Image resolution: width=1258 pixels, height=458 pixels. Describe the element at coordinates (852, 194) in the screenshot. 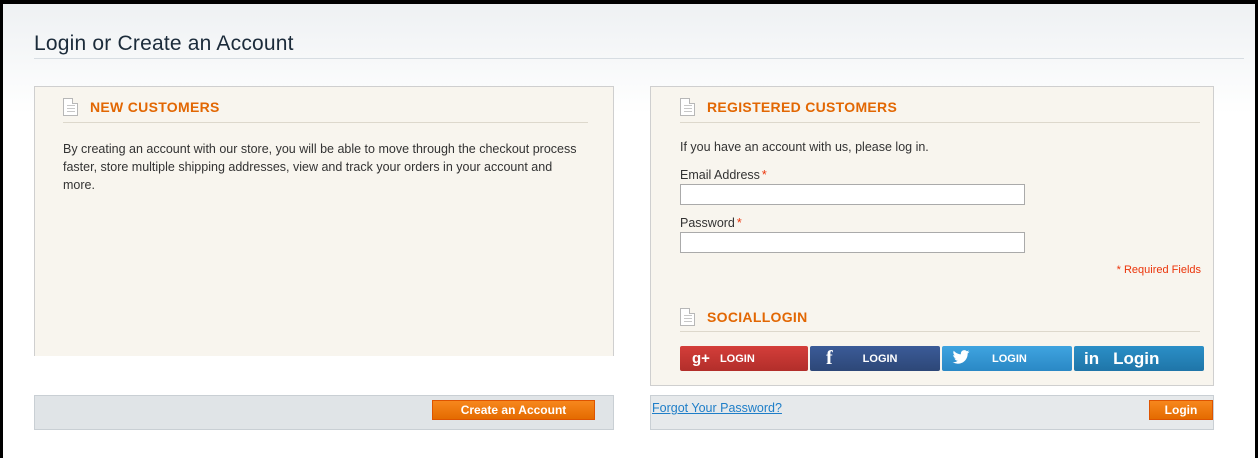

I see `email-field` at that location.